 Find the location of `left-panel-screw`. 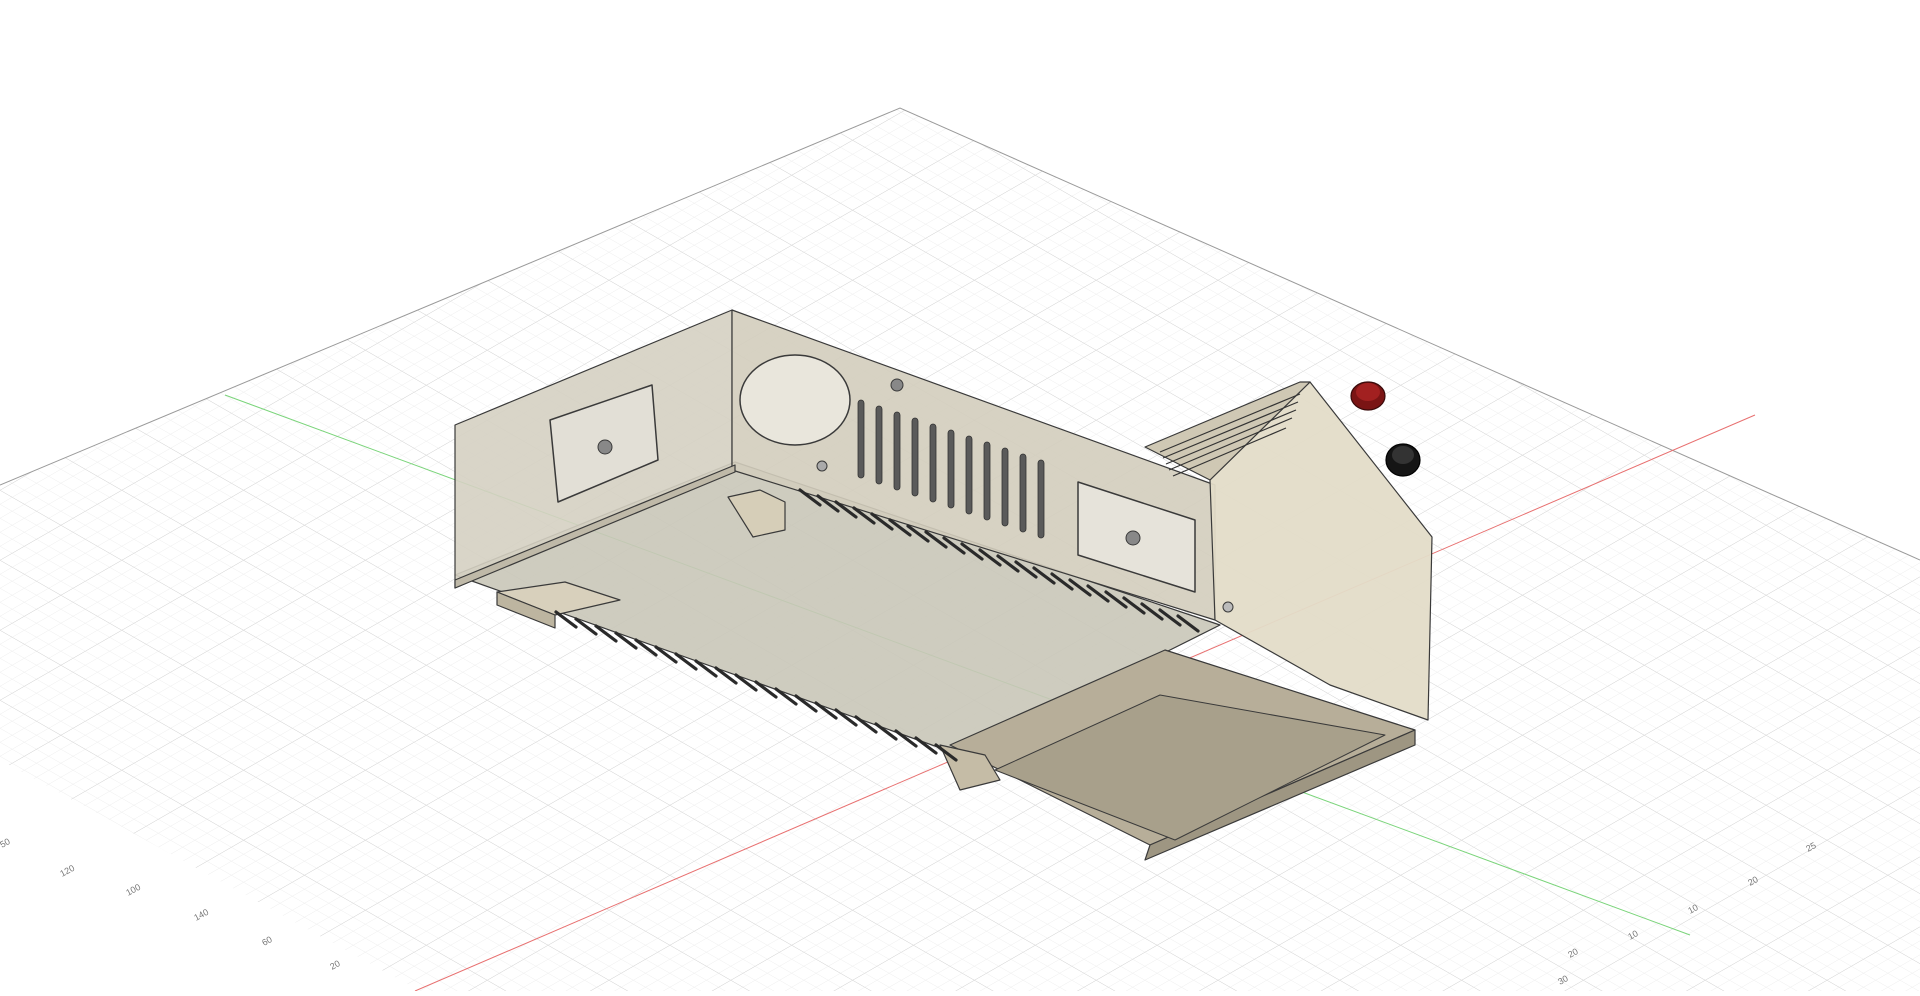

left-panel-screw is located at coordinates (605, 447).